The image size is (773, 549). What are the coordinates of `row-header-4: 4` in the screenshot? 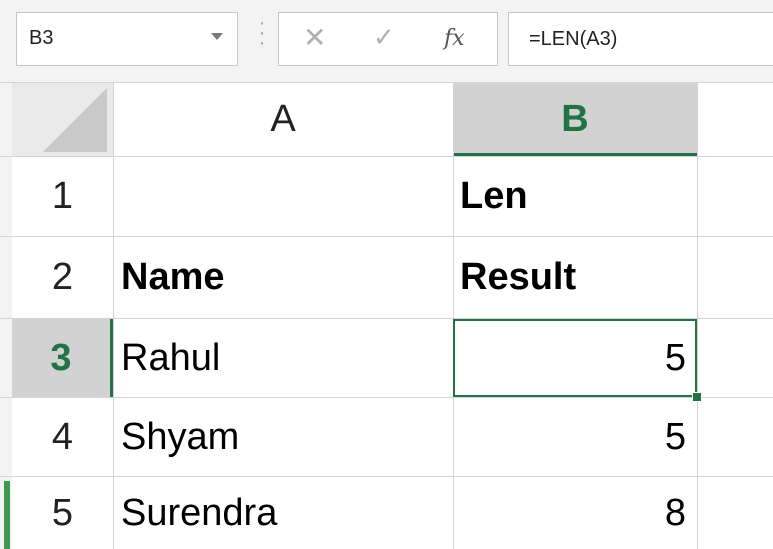 It's located at (62, 437).